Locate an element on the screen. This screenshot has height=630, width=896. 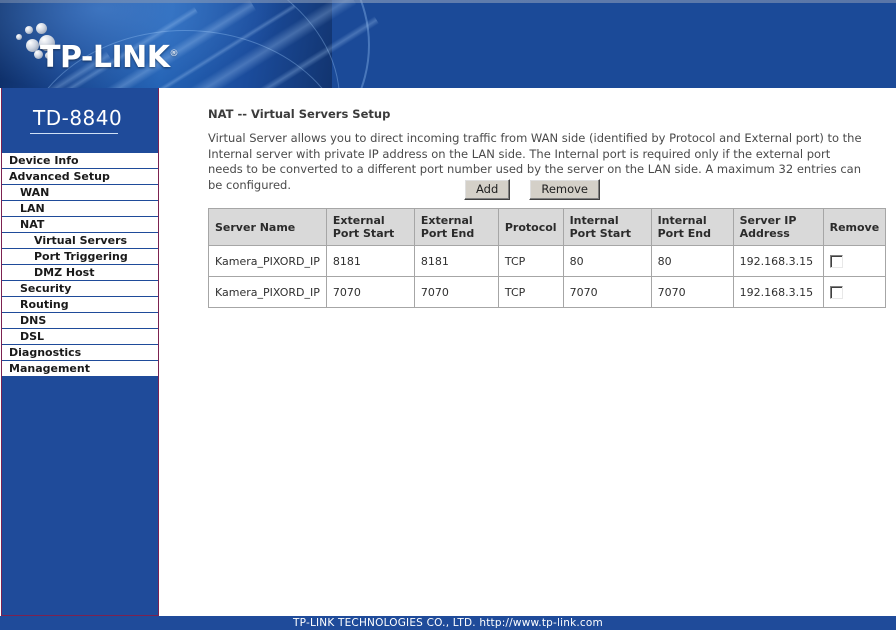
header-banner: TP-LINK® is located at coordinates (448, 44).